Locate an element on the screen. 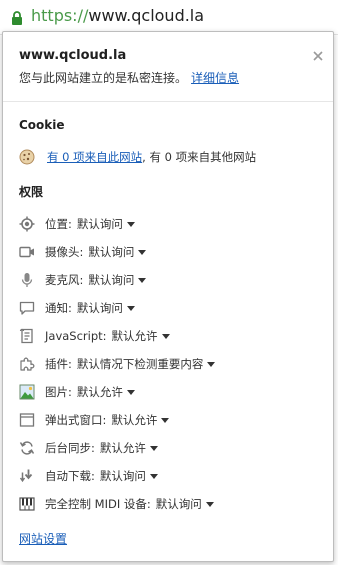 This screenshot has height=565, width=338. permission-label: 通知 is located at coordinates (56, 308).